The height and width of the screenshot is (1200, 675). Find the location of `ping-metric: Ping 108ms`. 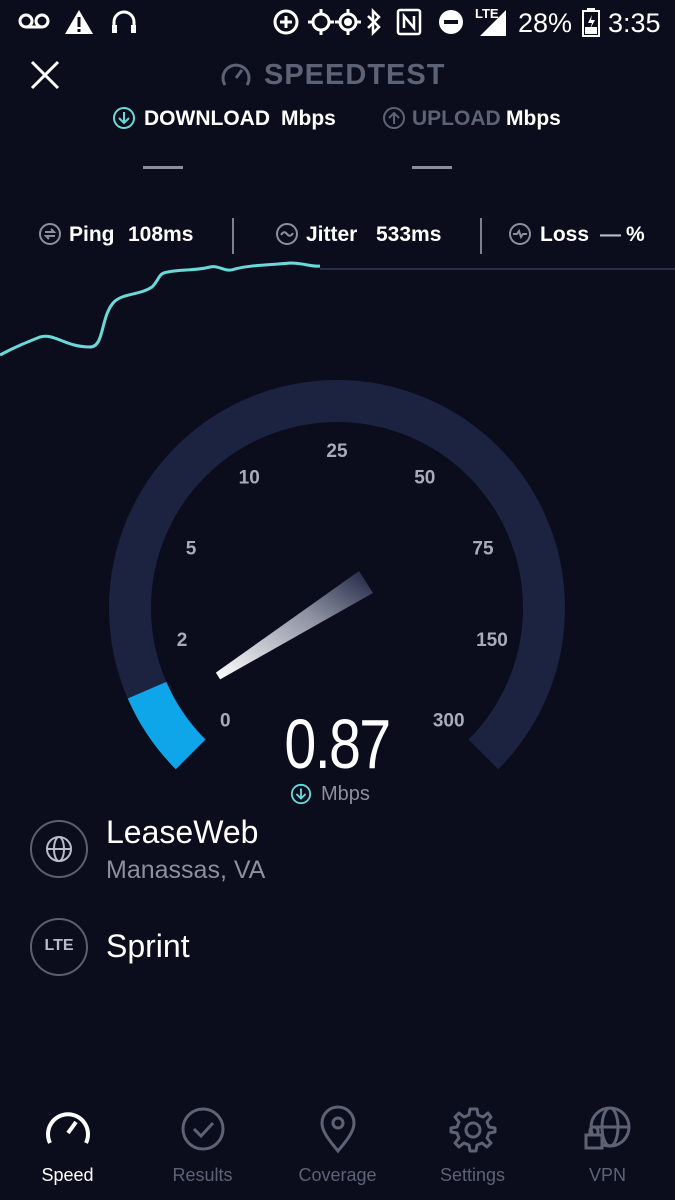

ping-metric: Ping 108ms is located at coordinates (128, 235).